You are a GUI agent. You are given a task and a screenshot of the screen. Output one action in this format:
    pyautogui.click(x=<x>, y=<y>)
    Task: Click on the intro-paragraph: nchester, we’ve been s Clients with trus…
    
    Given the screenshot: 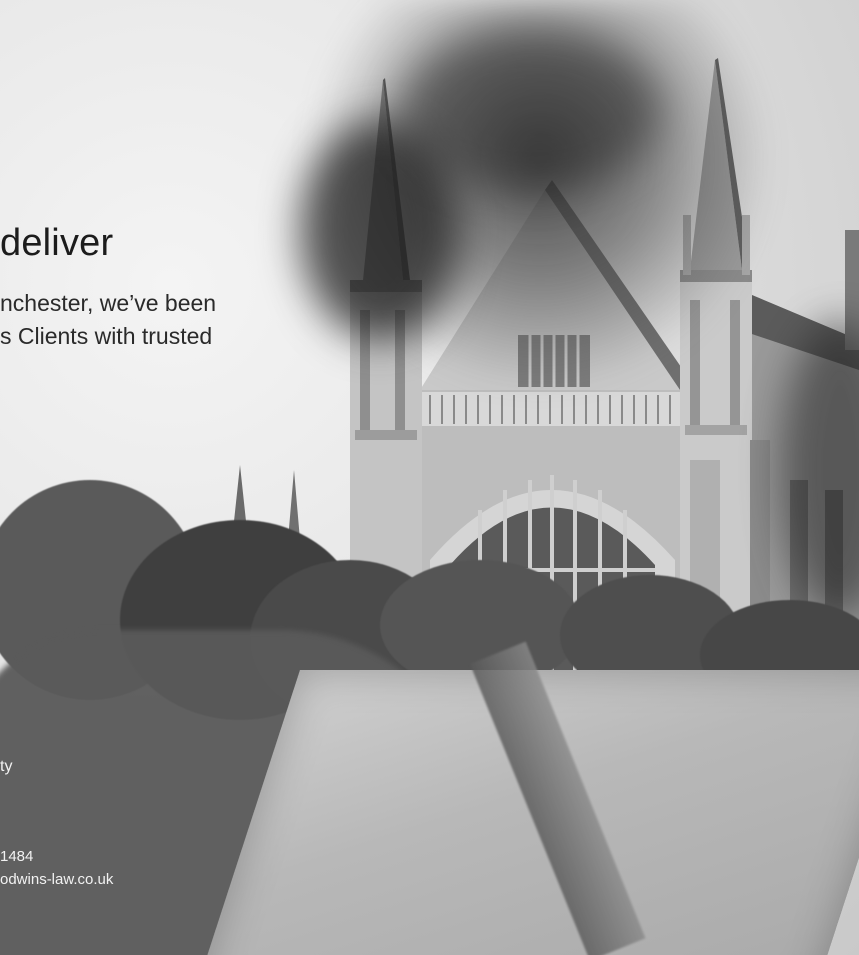 What is the action you would take?
    pyautogui.click(x=108, y=320)
    